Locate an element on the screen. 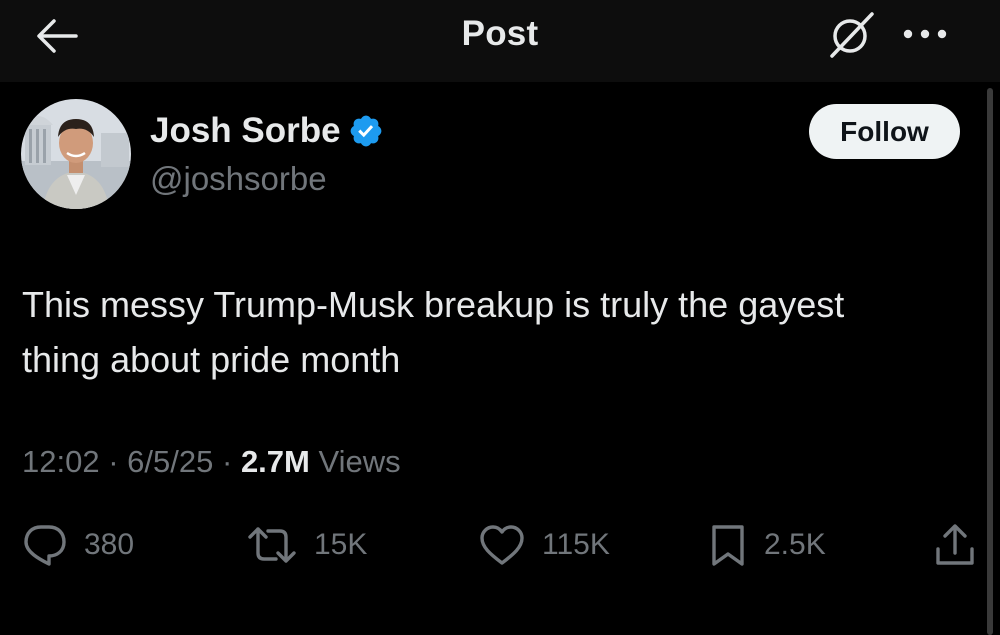 The image size is (1000, 635). bookmark-icon is located at coordinates (728, 545).